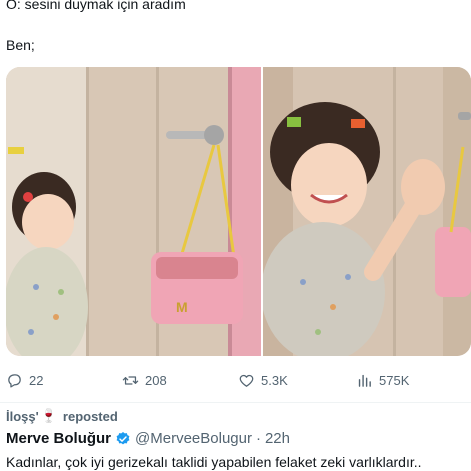 This screenshot has width=471, height=471. Describe the element at coordinates (24, 380) in the screenshot. I see `reply-button: 22` at that location.